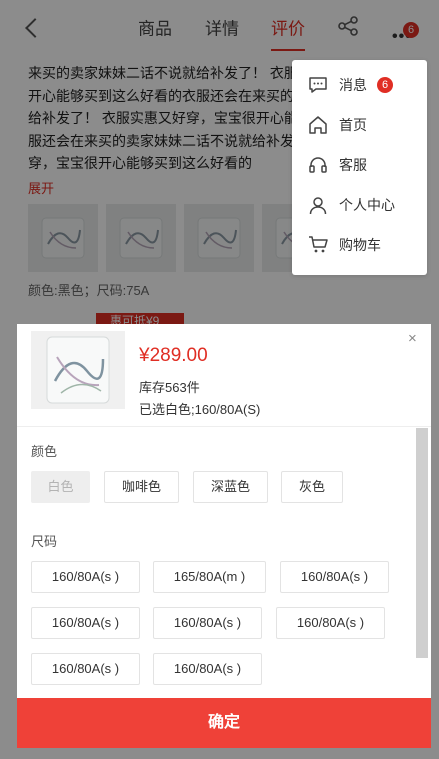  What do you see at coordinates (318, 206) in the screenshot?
I see `user-icon` at bounding box center [318, 206].